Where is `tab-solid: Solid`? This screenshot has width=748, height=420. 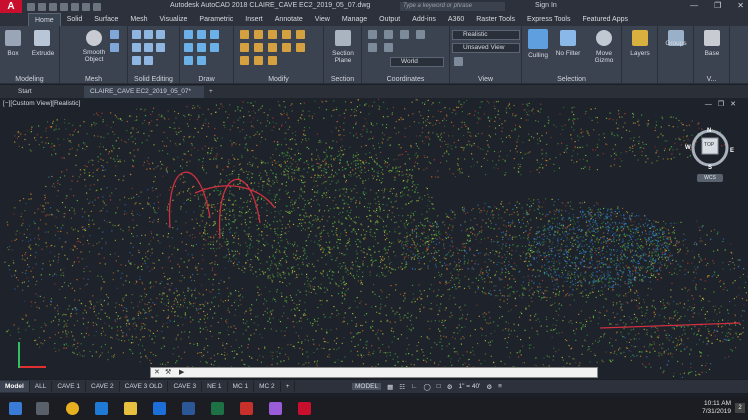 tab-solid: Solid is located at coordinates (75, 19).